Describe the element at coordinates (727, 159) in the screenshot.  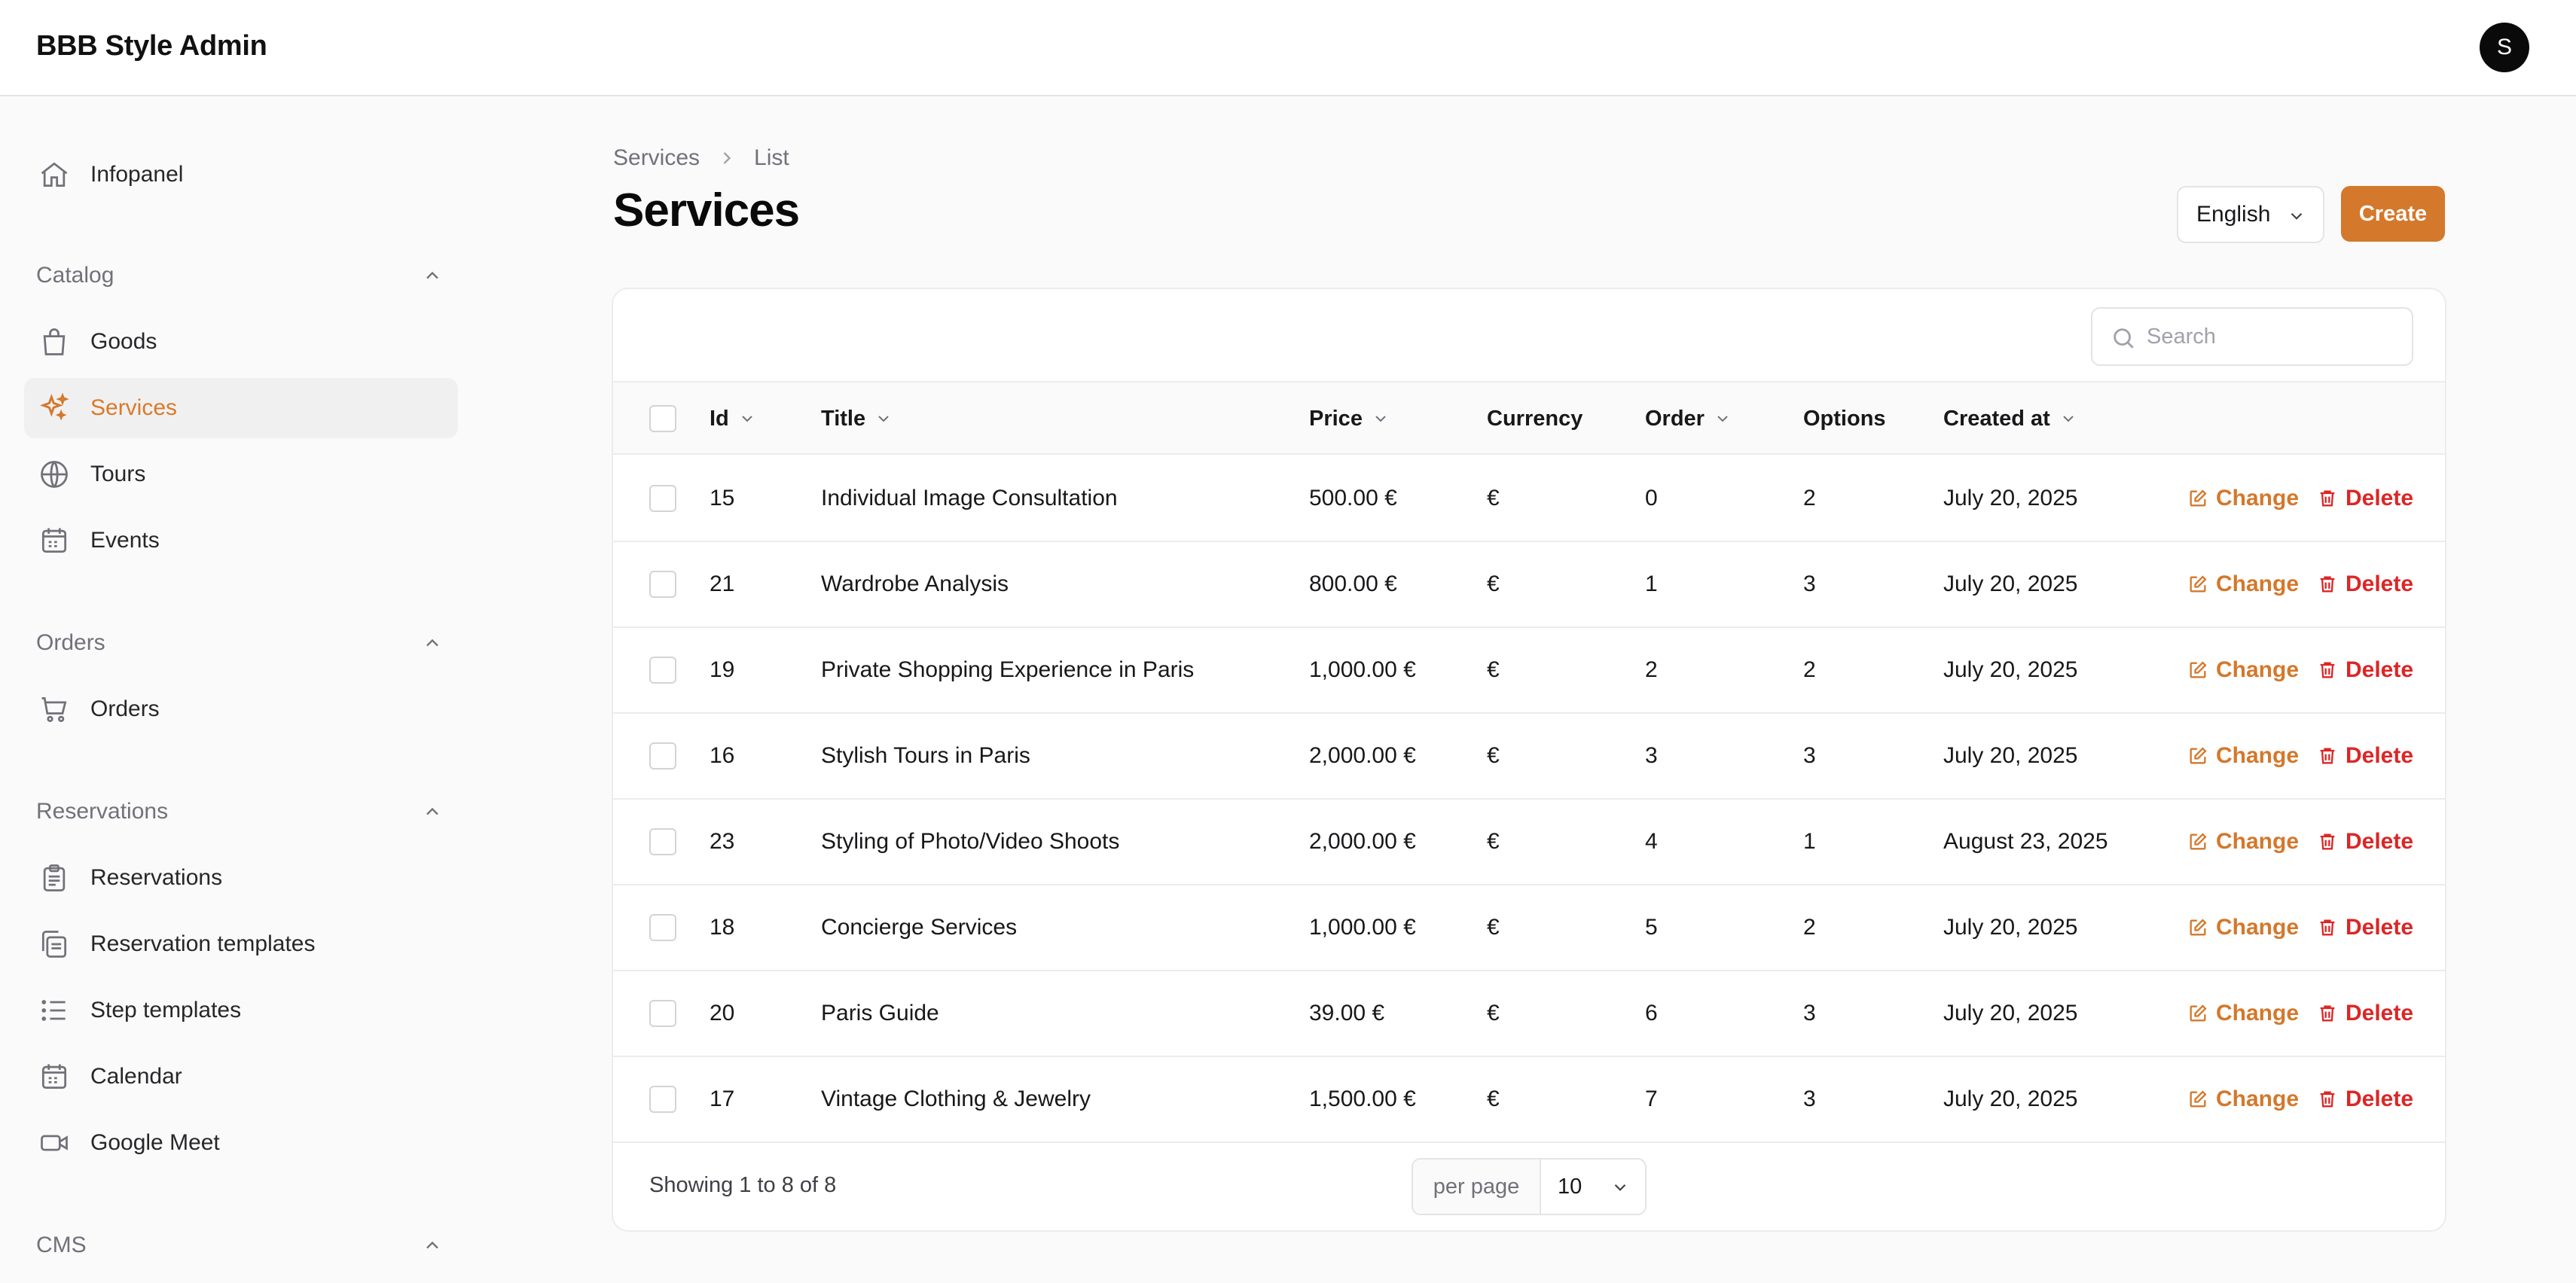
I see `chevron-right-icon` at that location.